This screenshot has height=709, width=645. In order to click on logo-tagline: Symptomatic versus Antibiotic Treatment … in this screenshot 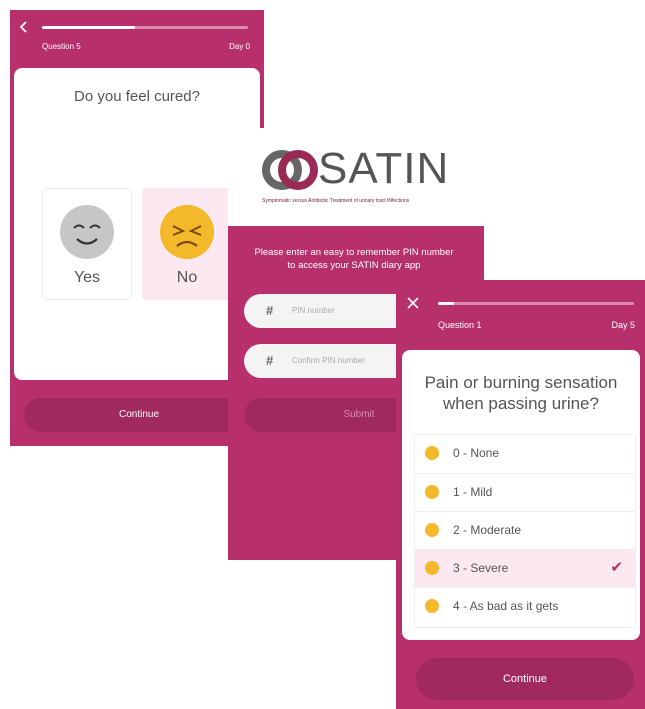, I will do `click(336, 201)`.